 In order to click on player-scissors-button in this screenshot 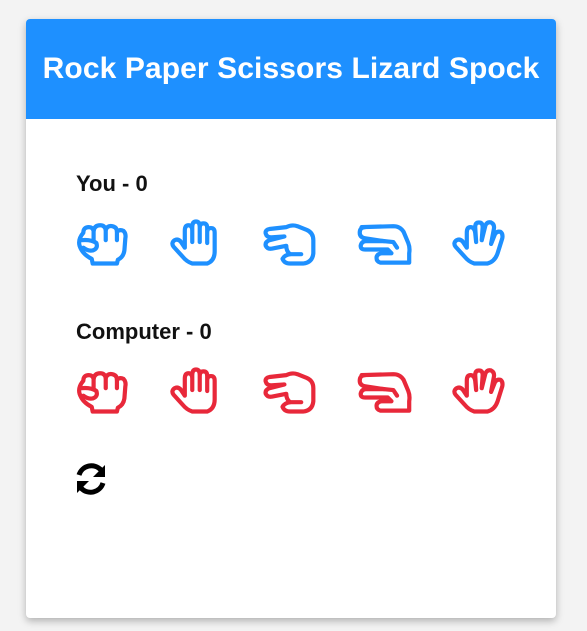, I will do `click(290, 243)`.